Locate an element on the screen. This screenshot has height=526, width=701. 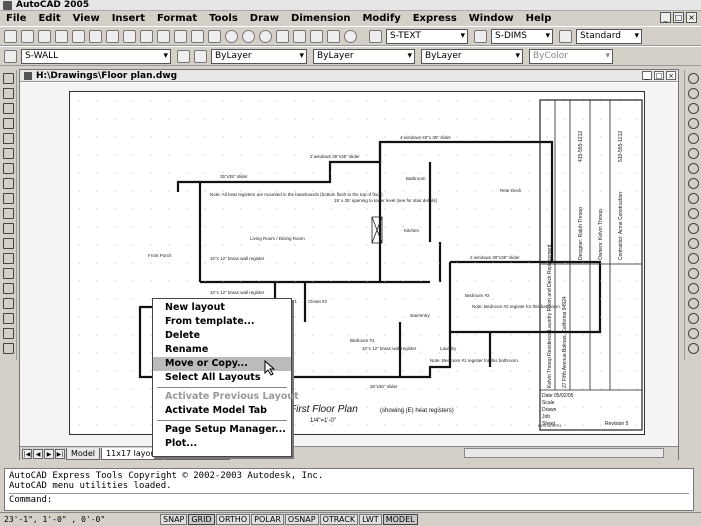
explode-icon is located at coordinates (693, 303).